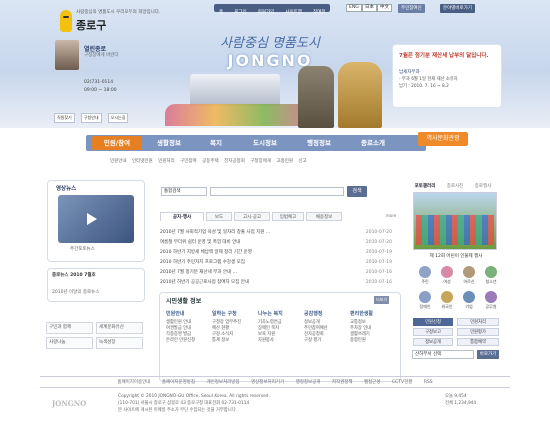  Describe the element at coordinates (95, 48) in the screenshot. I see `mayor-title: 열린종로` at that location.